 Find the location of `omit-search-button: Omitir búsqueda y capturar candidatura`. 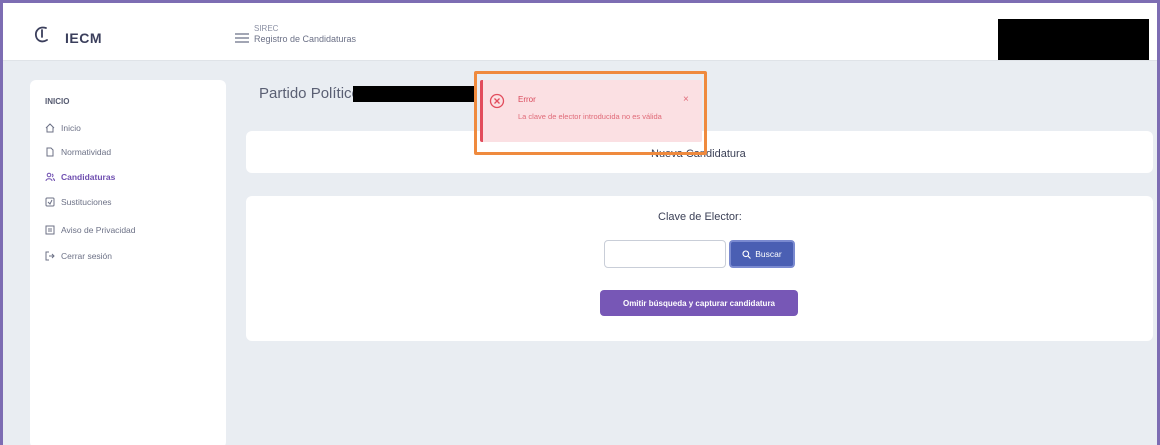

omit-search-button: Omitir búsqueda y capturar candidatura is located at coordinates (699, 303).